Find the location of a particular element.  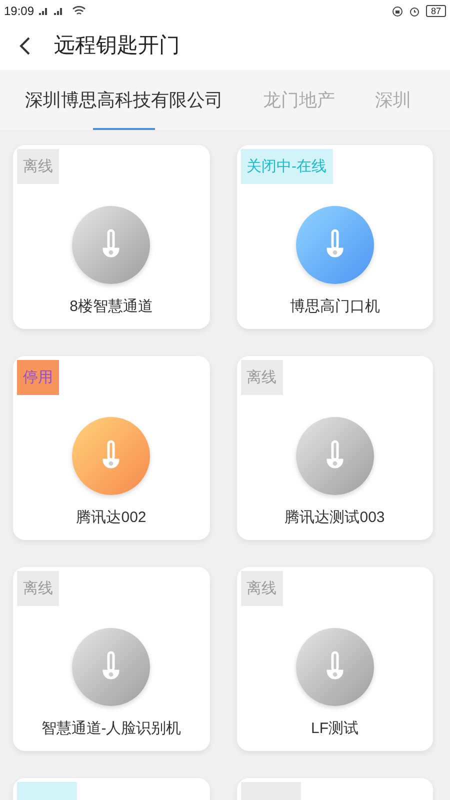

status-tag: 停用 is located at coordinates (38, 377).